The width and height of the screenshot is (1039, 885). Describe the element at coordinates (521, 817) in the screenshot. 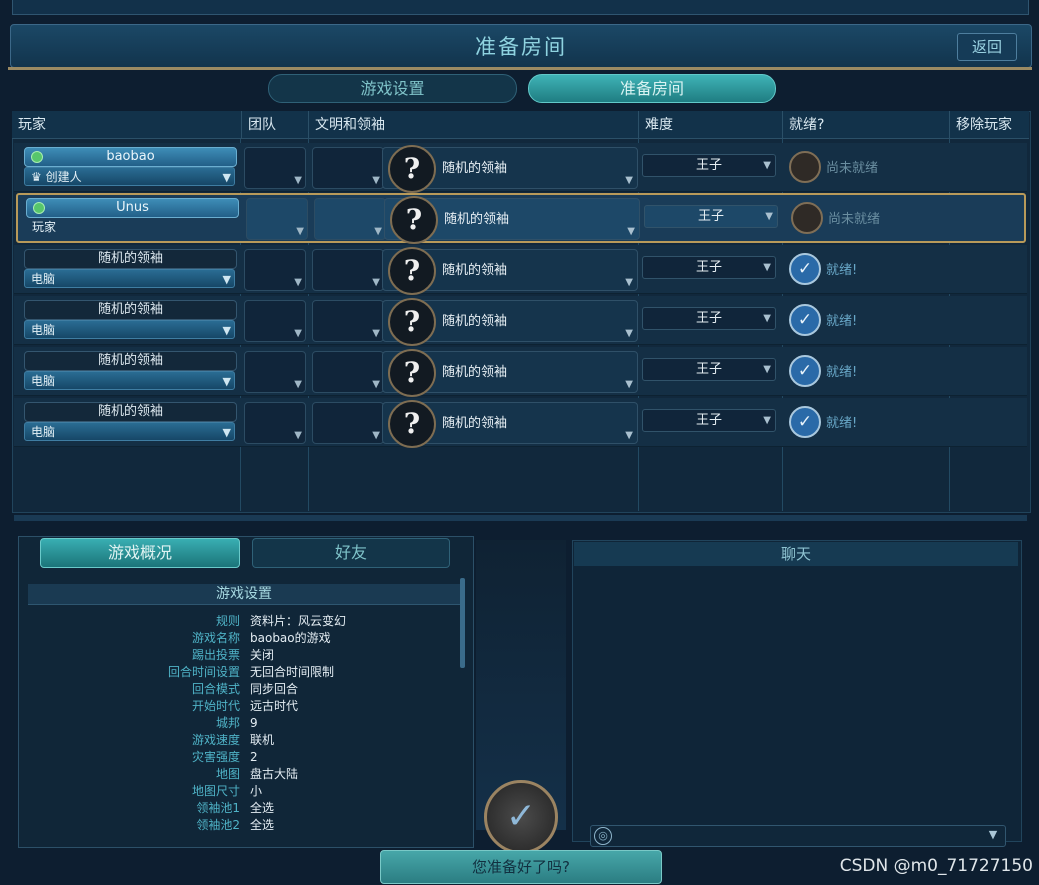

I see `ready-button: ✓` at that location.